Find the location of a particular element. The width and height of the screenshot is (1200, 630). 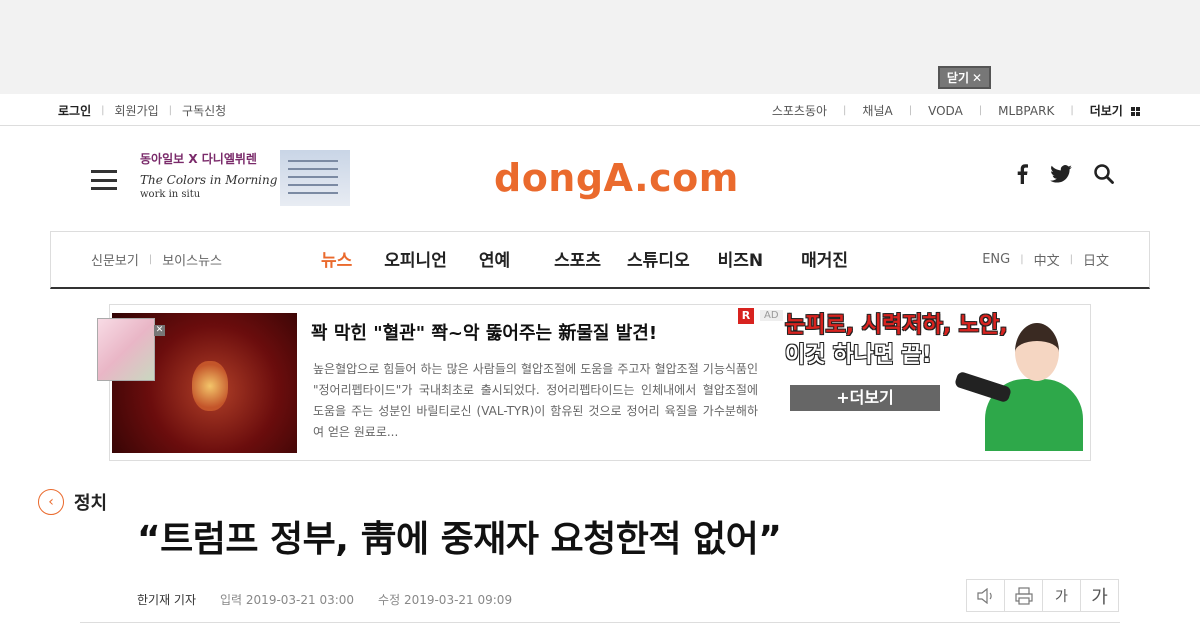

lang-japanese: 日文 is located at coordinates (1096, 259).